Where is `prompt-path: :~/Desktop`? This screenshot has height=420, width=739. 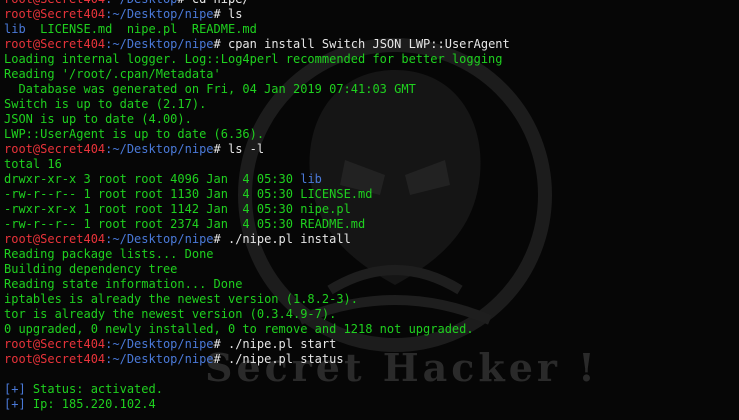 prompt-path: :~/Desktop is located at coordinates (141, 3).